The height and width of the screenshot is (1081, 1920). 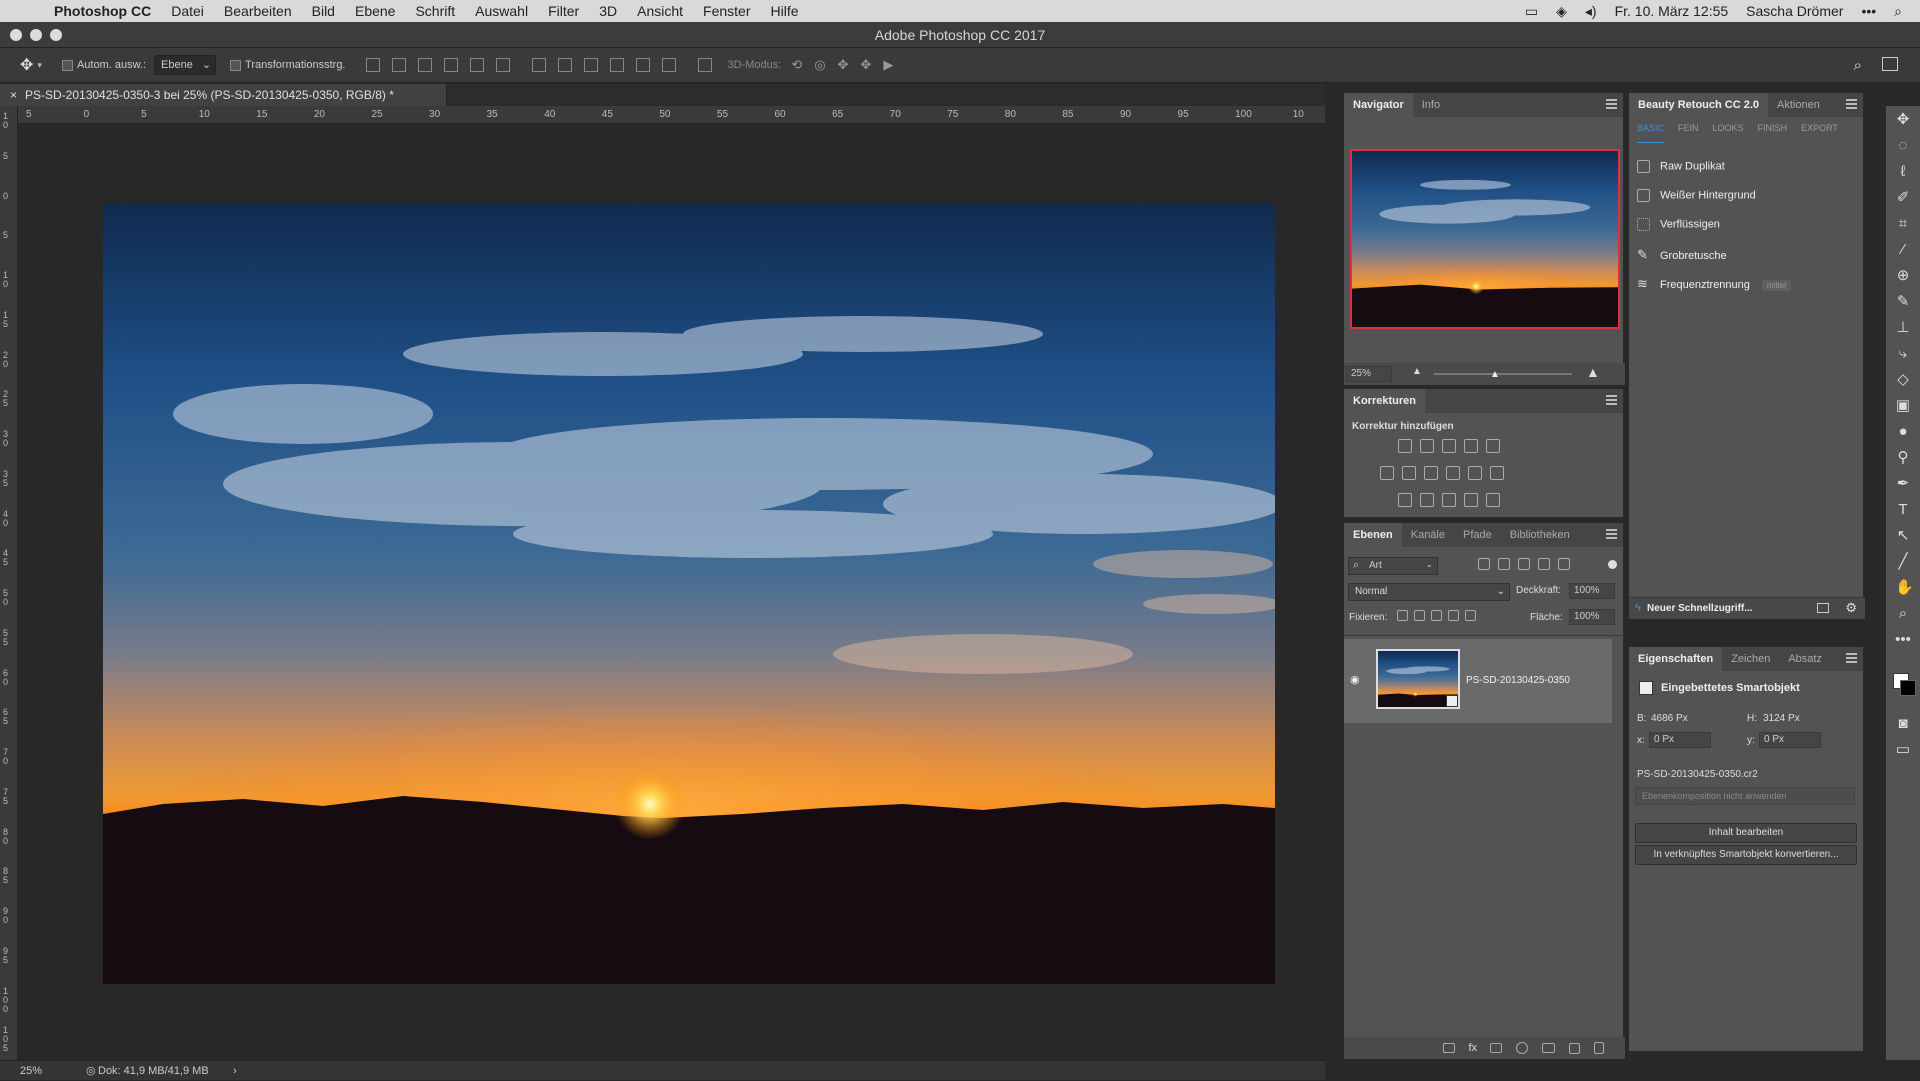 I want to click on tab-zeichen: Zeichen, so click(x=1750, y=659).